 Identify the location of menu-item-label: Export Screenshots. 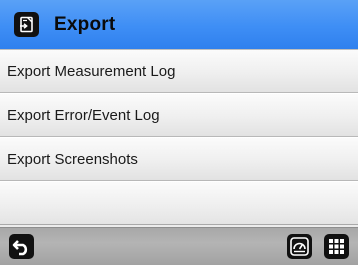
(72, 159).